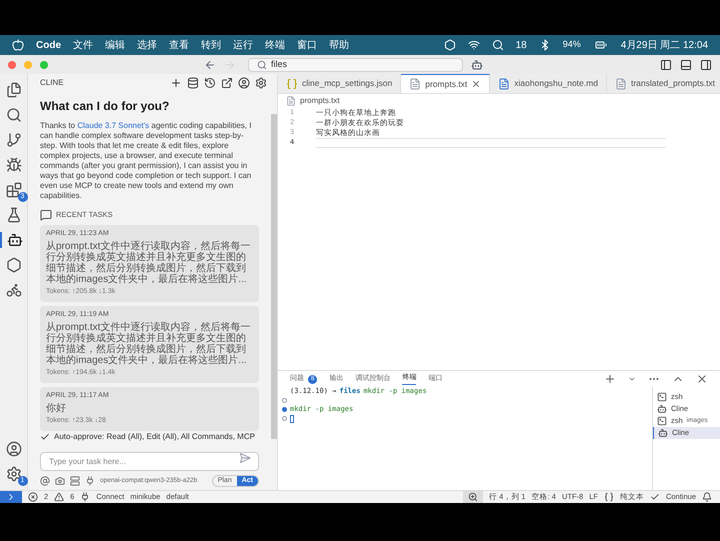 The width and height of the screenshot is (720, 541). Describe the element at coordinates (663, 83) in the screenshot. I see `editor-tab: translated_prompts.txt` at that location.